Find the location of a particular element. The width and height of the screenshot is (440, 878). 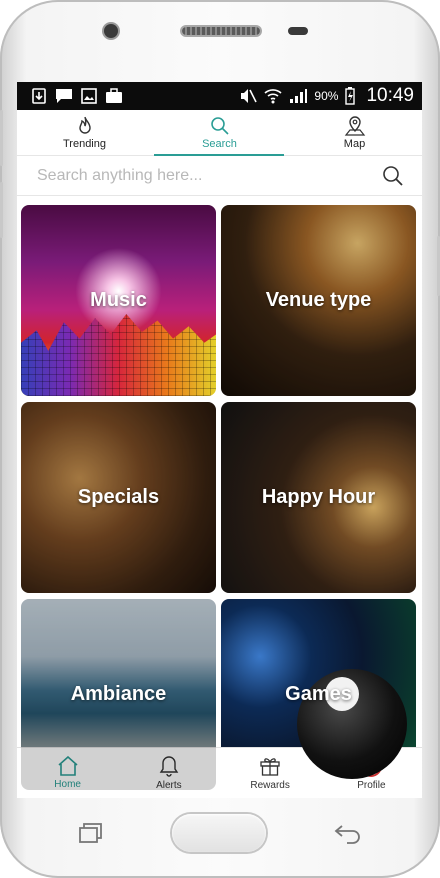

category-label: Venue type is located at coordinates (318, 300).